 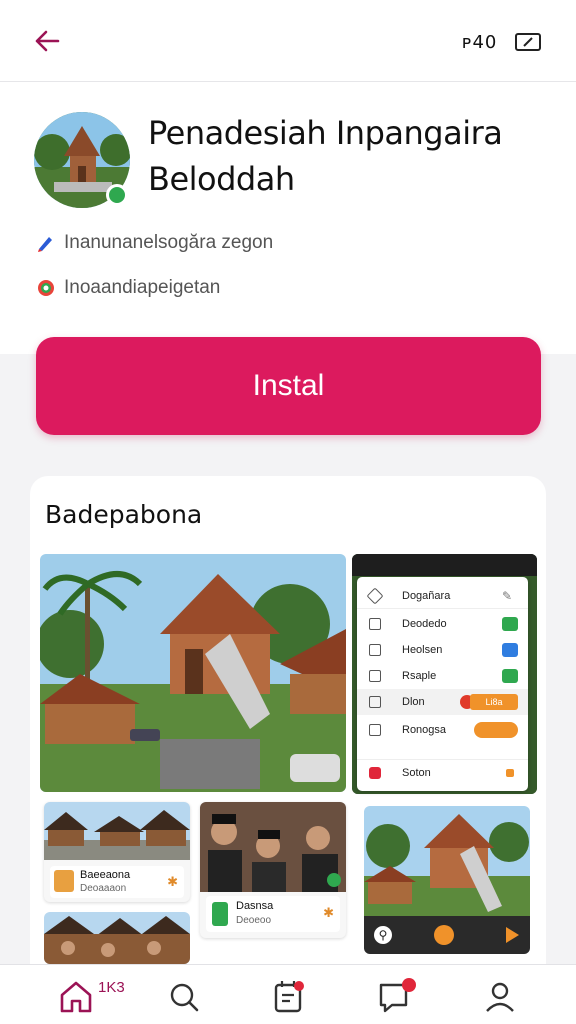 I want to click on orange-tag: Li8a, so click(x=494, y=702).